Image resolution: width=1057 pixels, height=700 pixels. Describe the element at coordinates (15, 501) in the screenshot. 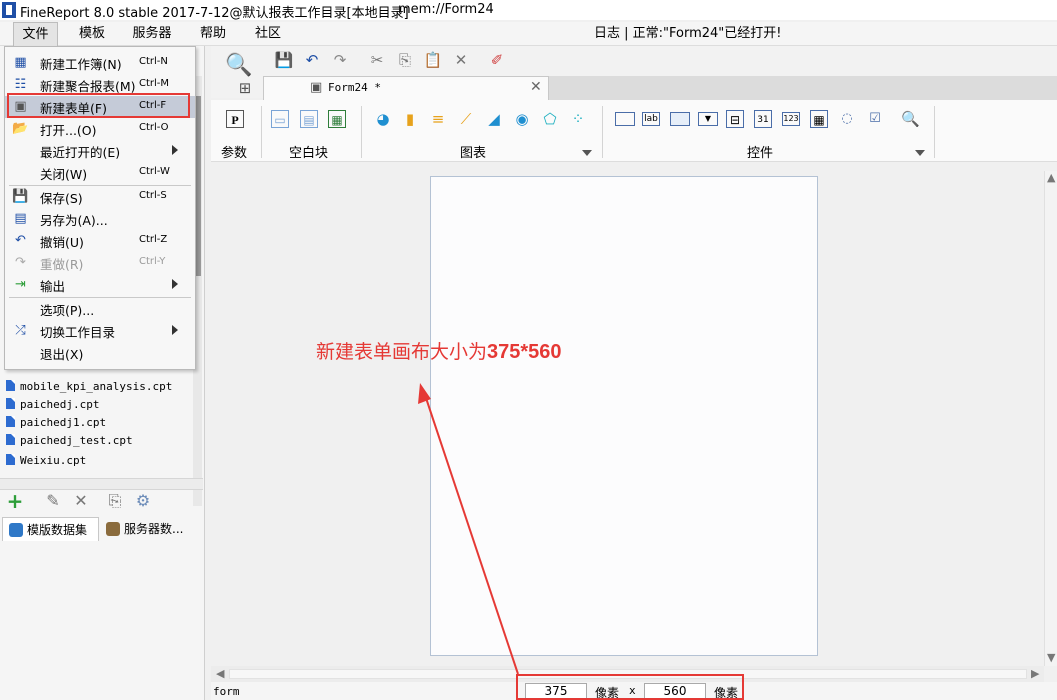

I see `add-dataset-icon: +` at that location.